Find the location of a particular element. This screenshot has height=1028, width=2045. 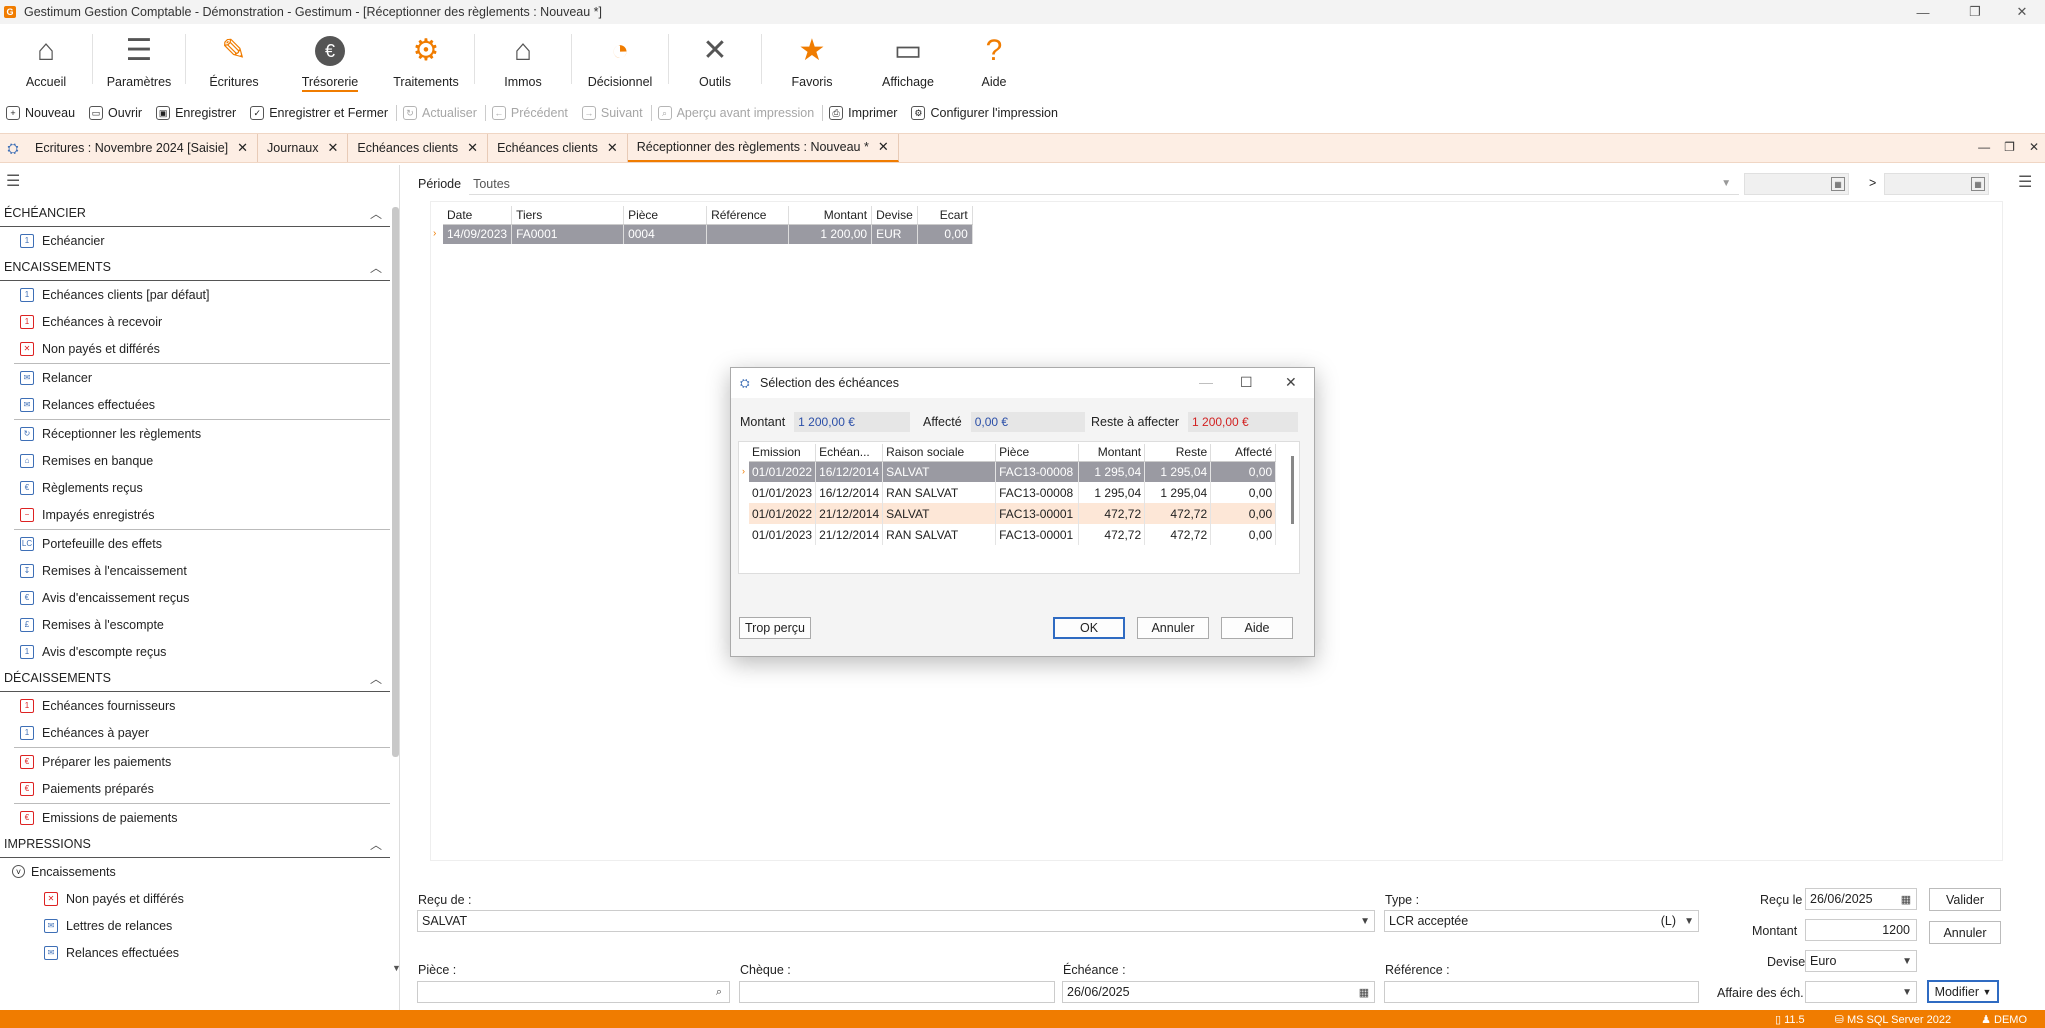

minimize-button: — is located at coordinates (1923, 12).